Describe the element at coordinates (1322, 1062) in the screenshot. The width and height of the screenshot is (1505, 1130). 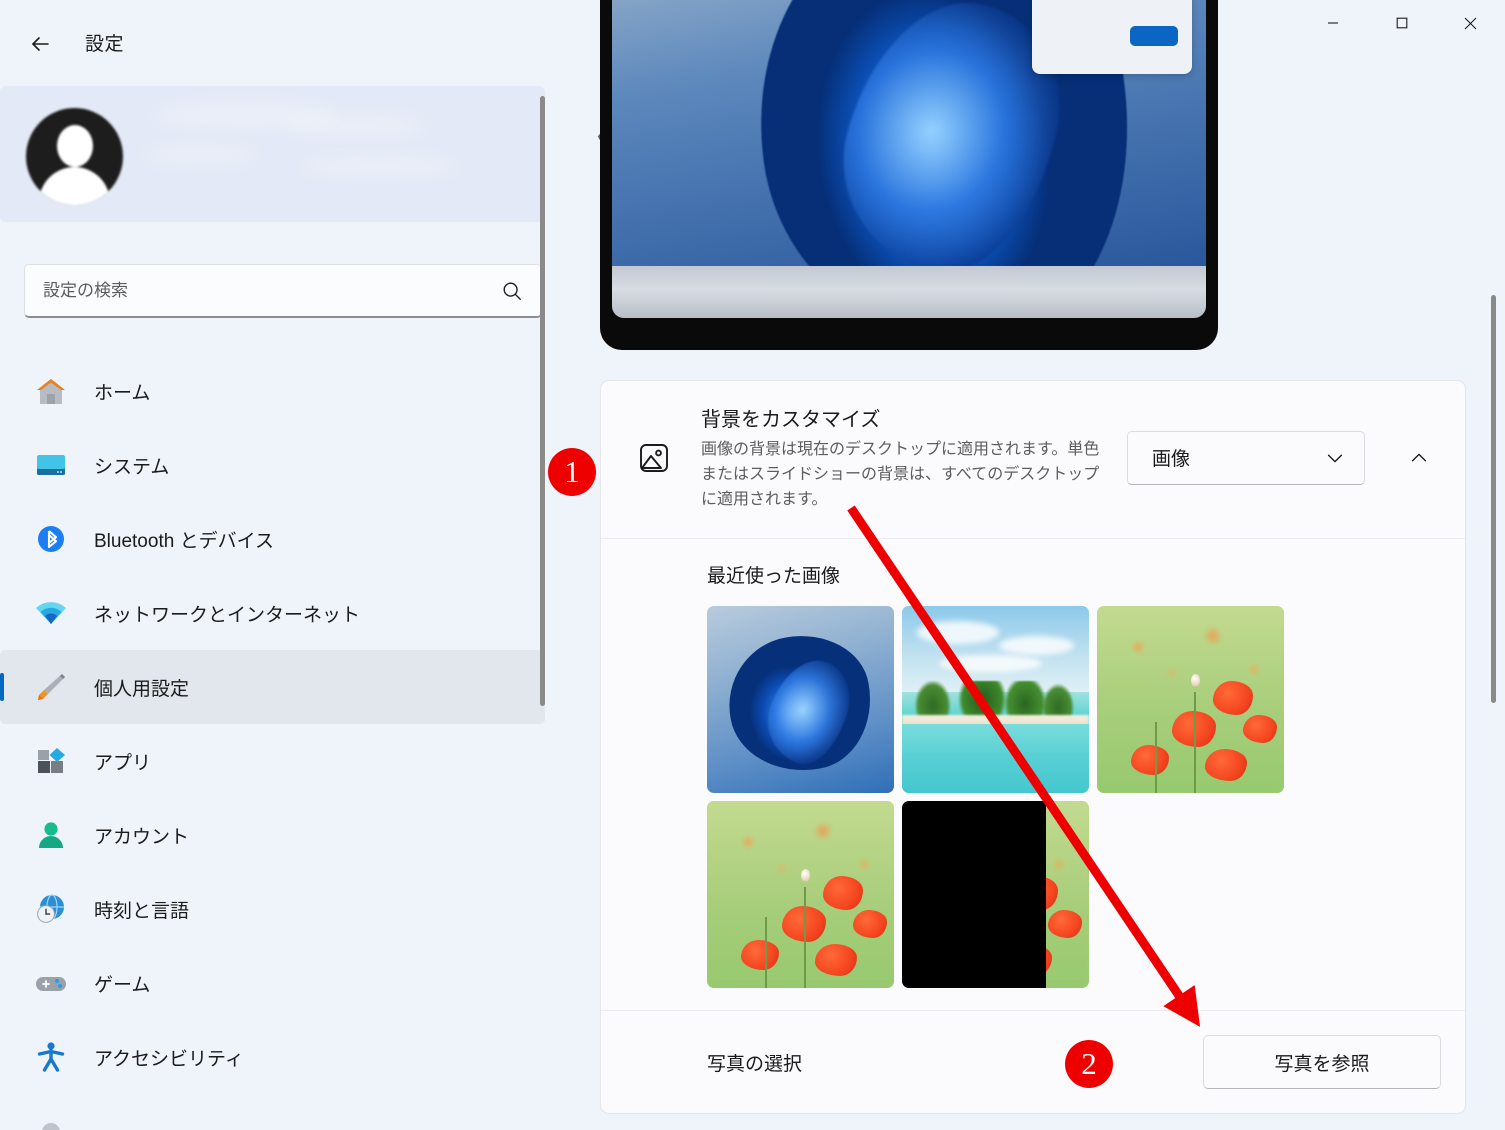
I see `browse-photos-button: 写真を参照` at that location.